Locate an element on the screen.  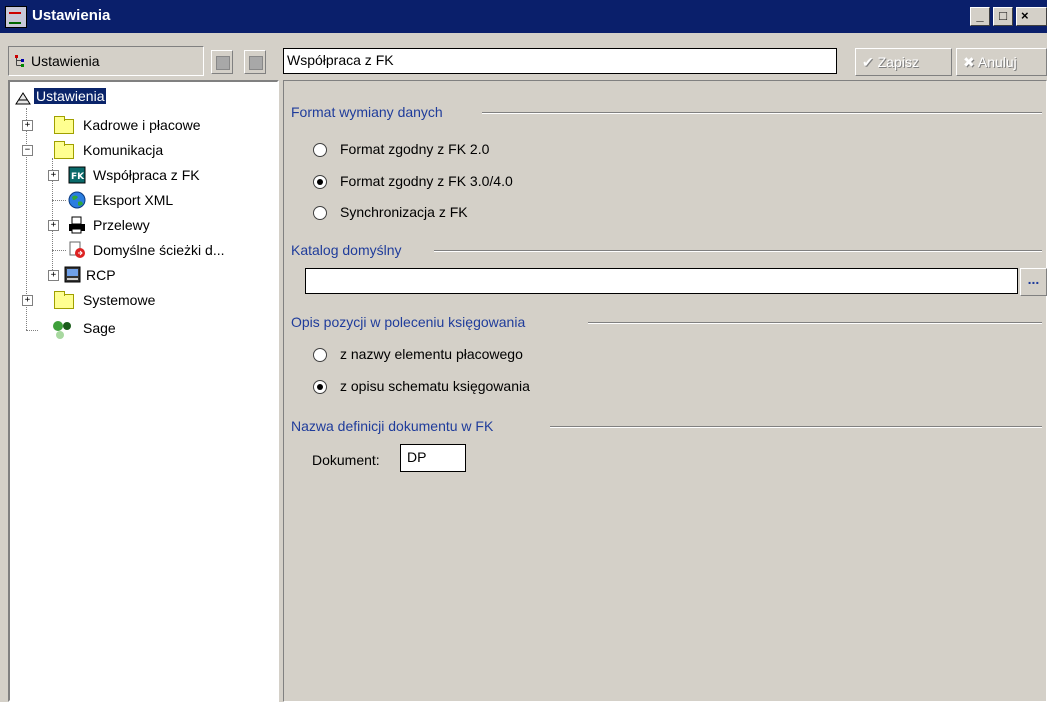
cancel-button-label: Anuluj is located at coordinates (997, 62).